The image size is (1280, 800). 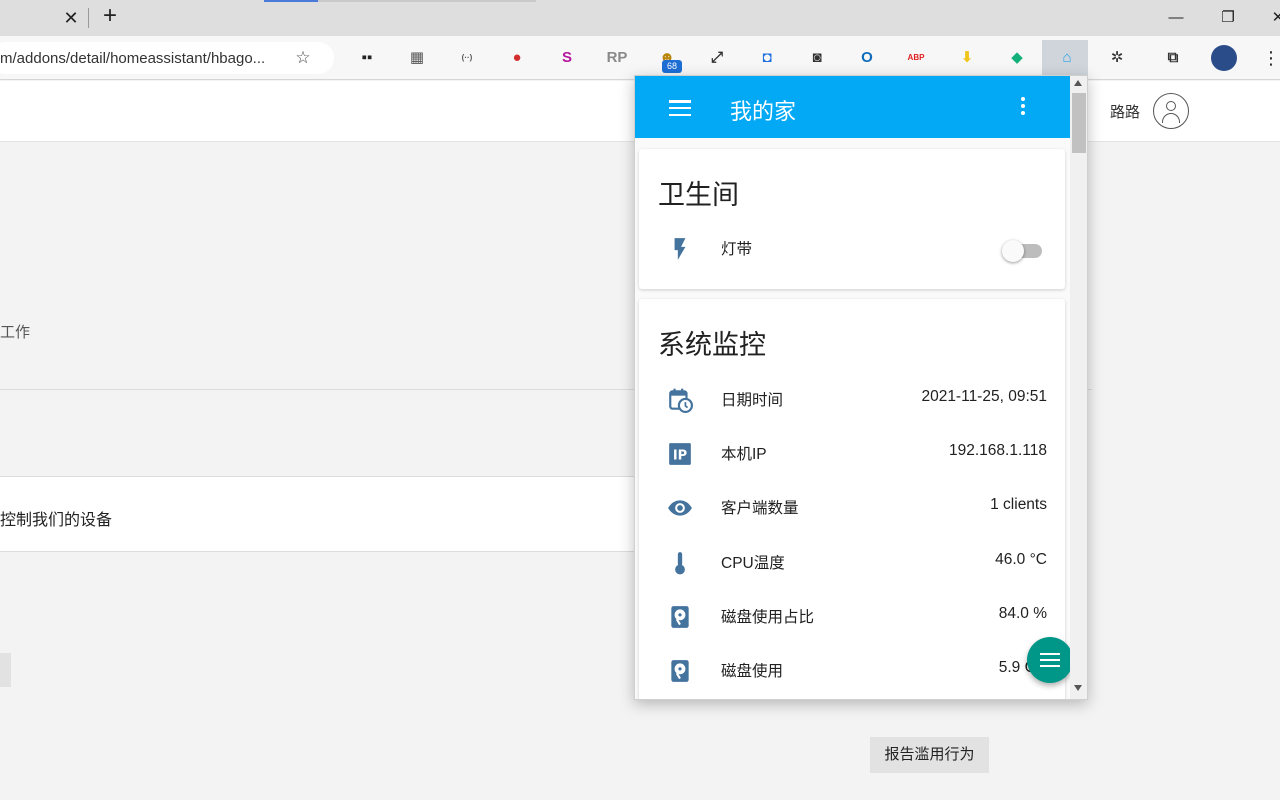 What do you see at coordinates (929, 755) in the screenshot?
I see `report-abuse-button: 报告滥用行为` at bounding box center [929, 755].